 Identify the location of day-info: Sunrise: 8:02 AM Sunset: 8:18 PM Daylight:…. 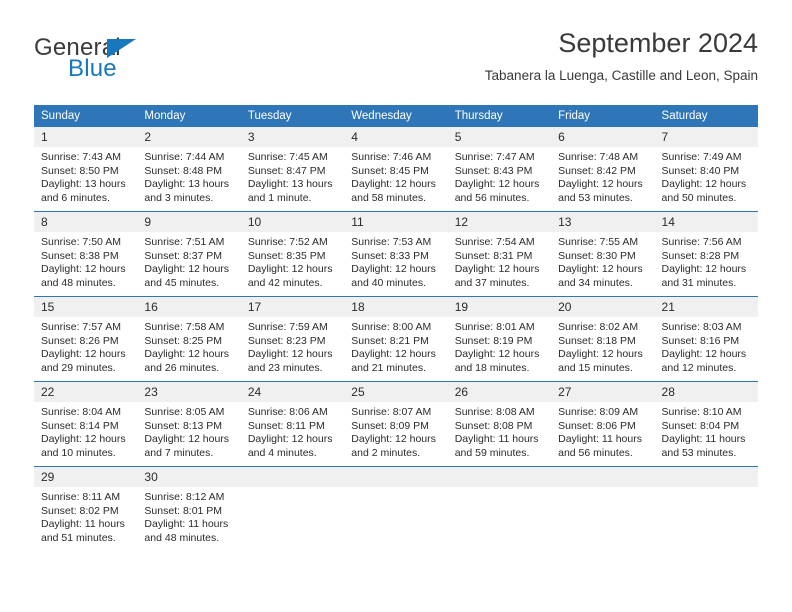
(602, 346).